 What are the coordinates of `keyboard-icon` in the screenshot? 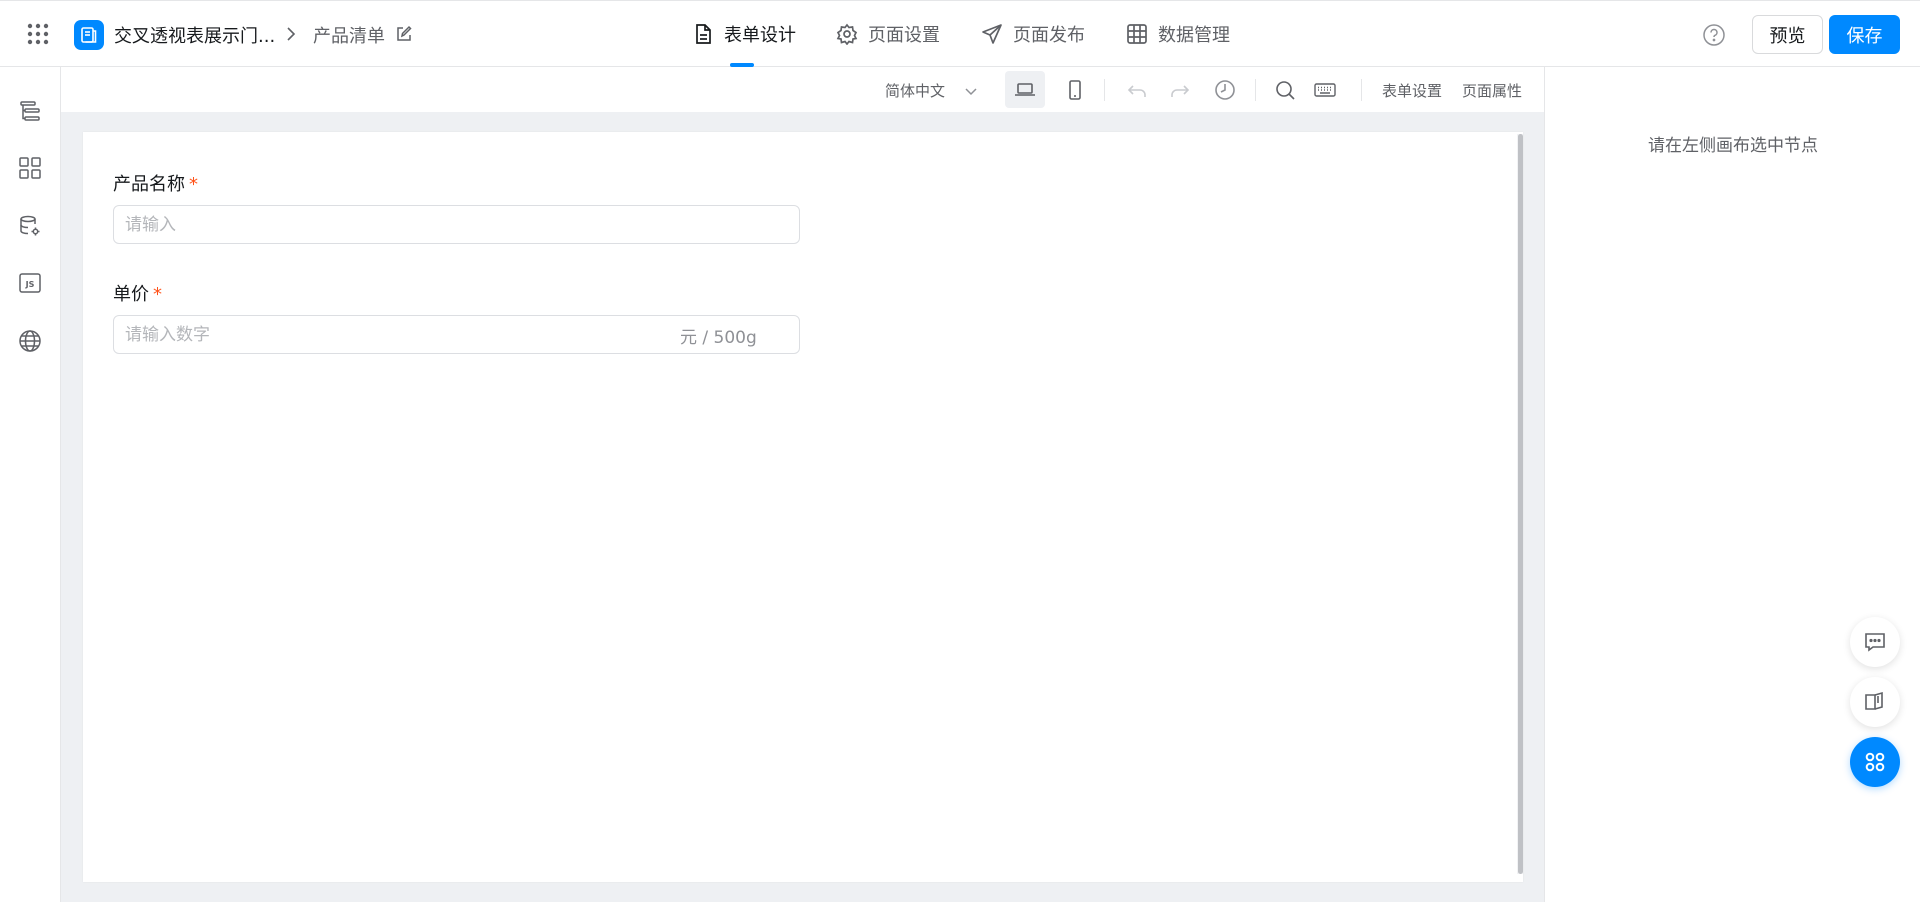 It's located at (1325, 90).